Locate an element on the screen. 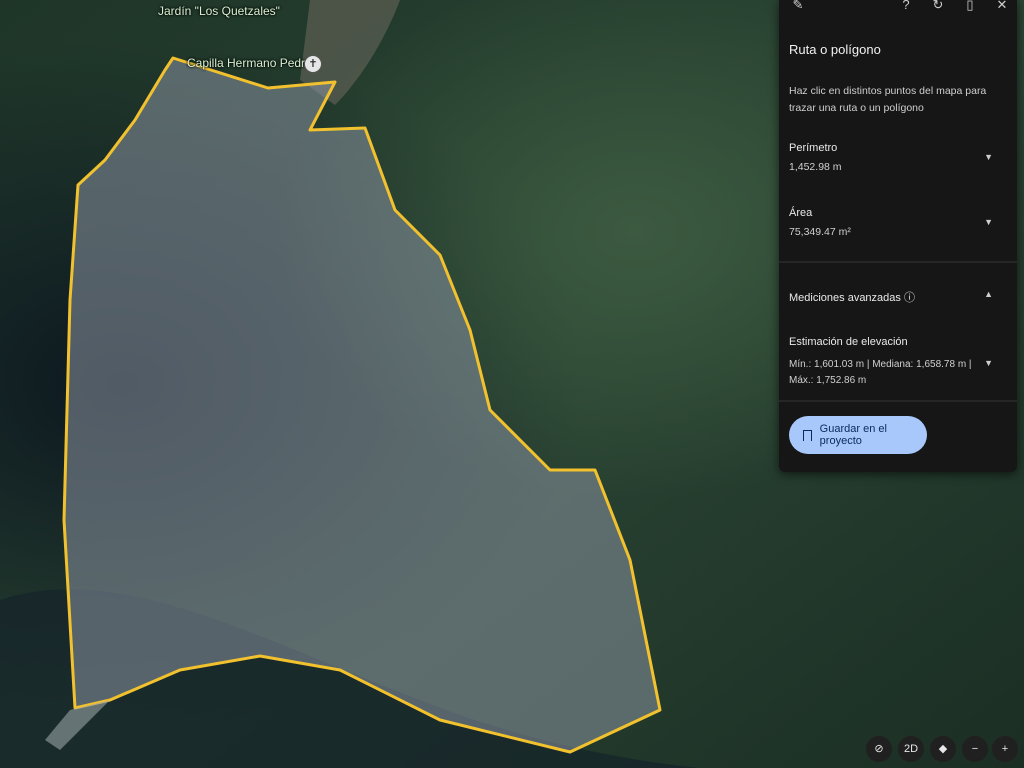 The width and height of the screenshot is (1024, 768). bookmark-icon is located at coordinates (807, 435).